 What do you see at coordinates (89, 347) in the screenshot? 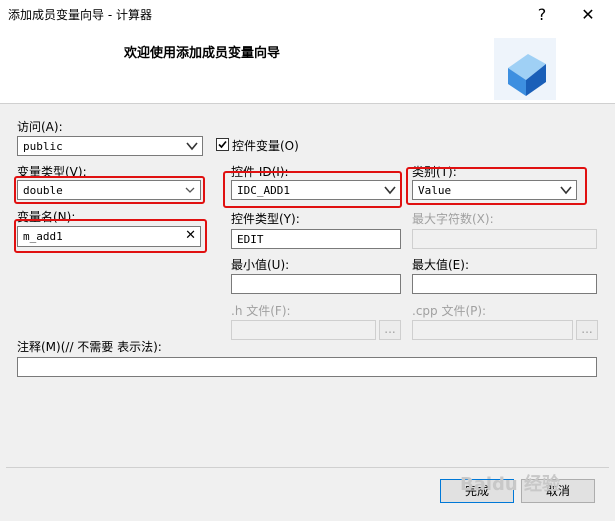
I see `comment-label: 注释(M)(// 不需要 表示法):` at bounding box center [89, 347].